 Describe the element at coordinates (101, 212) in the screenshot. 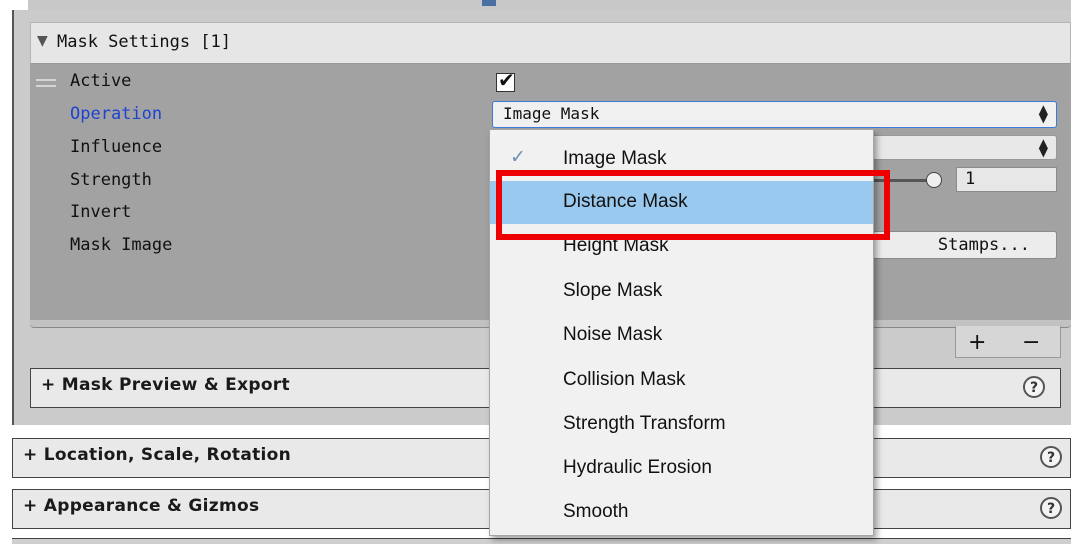

I see `invert-label: Invert` at that location.